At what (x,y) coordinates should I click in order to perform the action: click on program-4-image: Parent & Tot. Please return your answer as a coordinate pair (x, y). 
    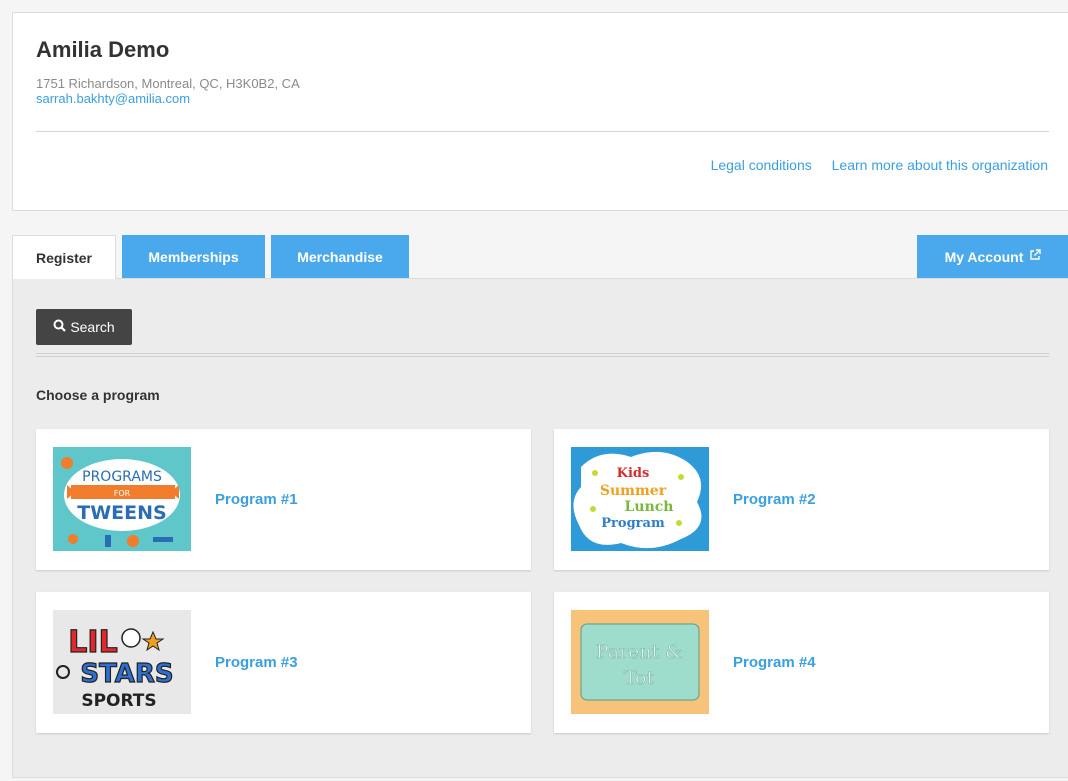
    Looking at the image, I should click on (640, 662).